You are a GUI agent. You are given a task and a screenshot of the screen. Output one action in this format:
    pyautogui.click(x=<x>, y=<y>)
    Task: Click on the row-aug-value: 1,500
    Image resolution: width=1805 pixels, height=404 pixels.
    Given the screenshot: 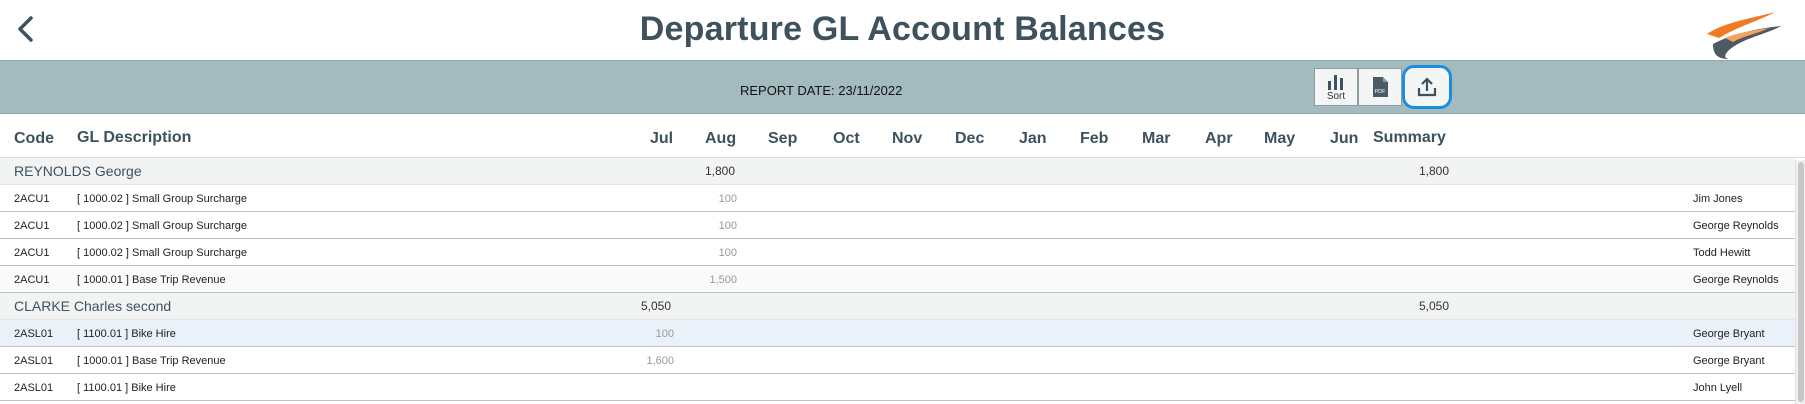 What is the action you would take?
    pyautogui.click(x=723, y=280)
    